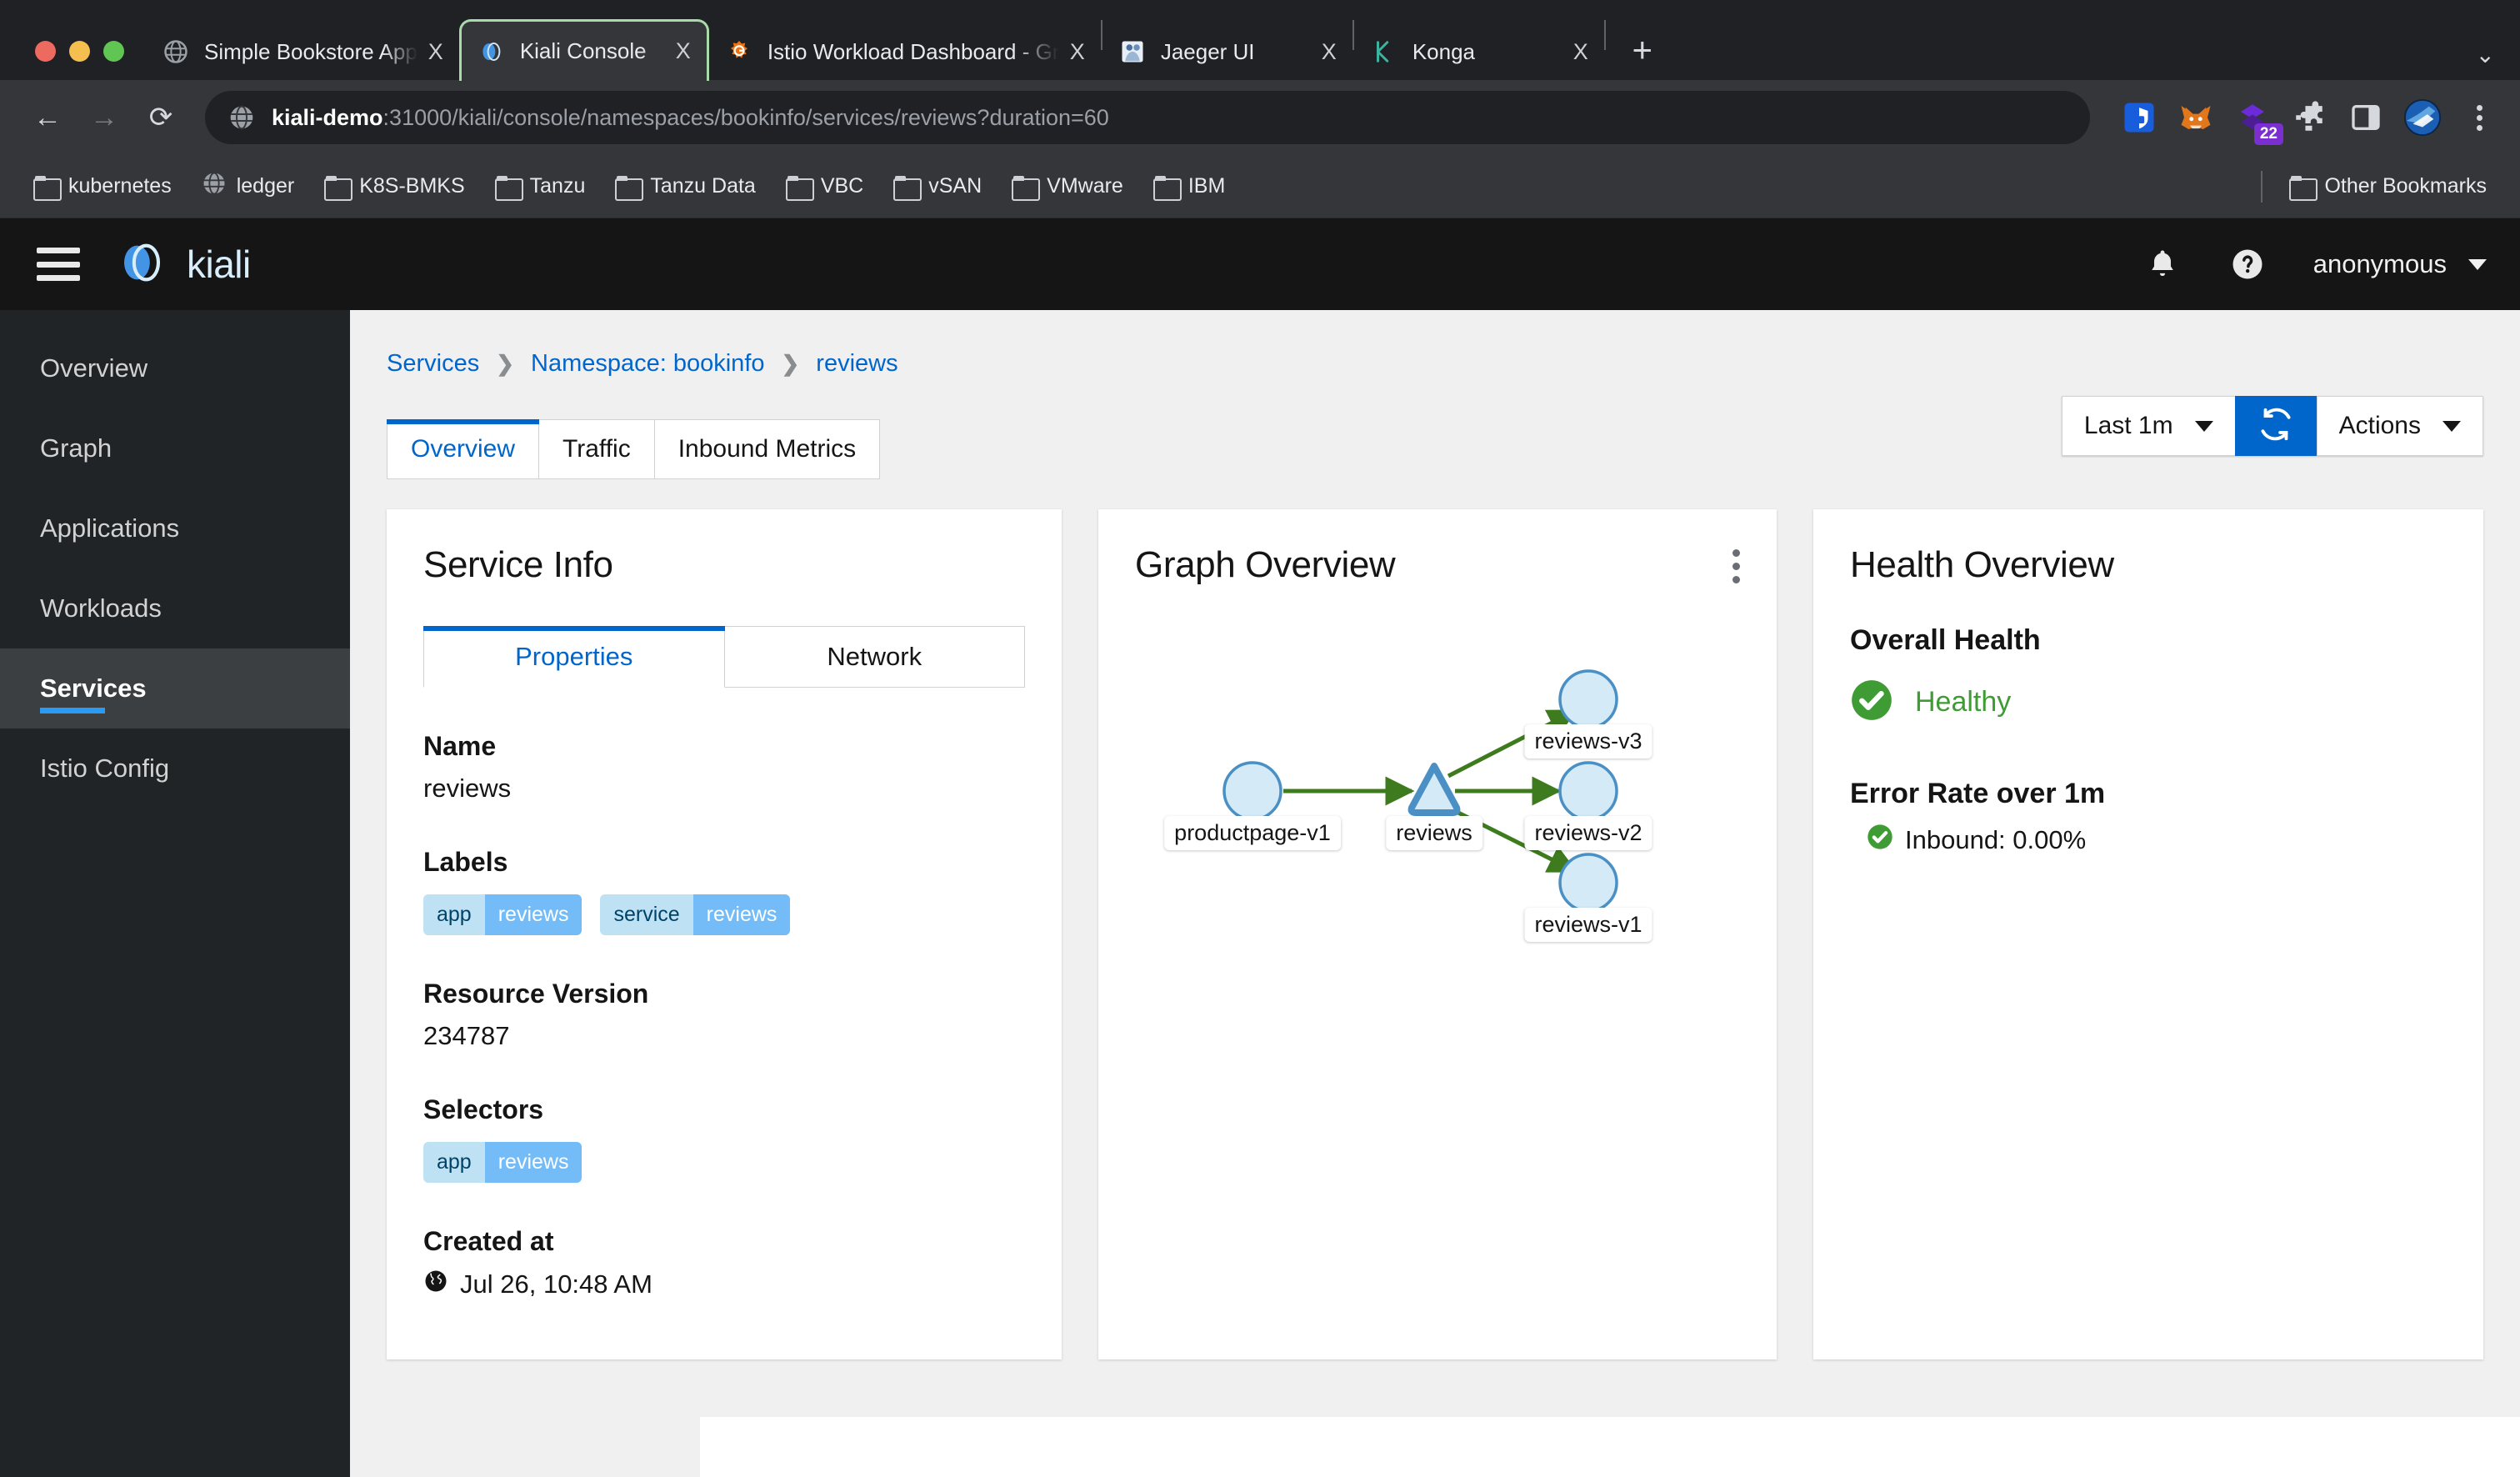 Image resolution: width=2520 pixels, height=1477 pixels. I want to click on chevron-down-icon: ⌄, so click(2485, 54).